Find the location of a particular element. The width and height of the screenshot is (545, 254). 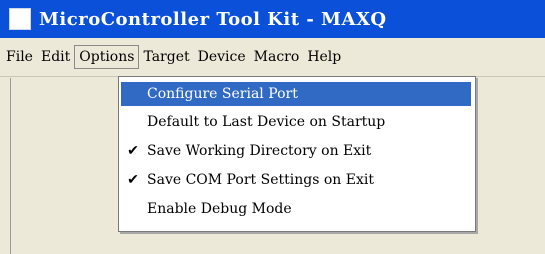

menu-item-configure-serial-port: Configure Serial Port is located at coordinates (296, 94).